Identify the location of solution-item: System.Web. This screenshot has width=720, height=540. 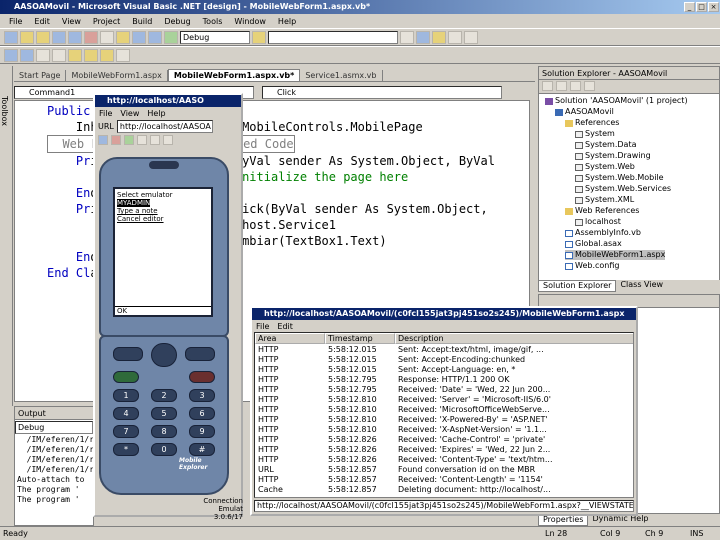
(605, 167).